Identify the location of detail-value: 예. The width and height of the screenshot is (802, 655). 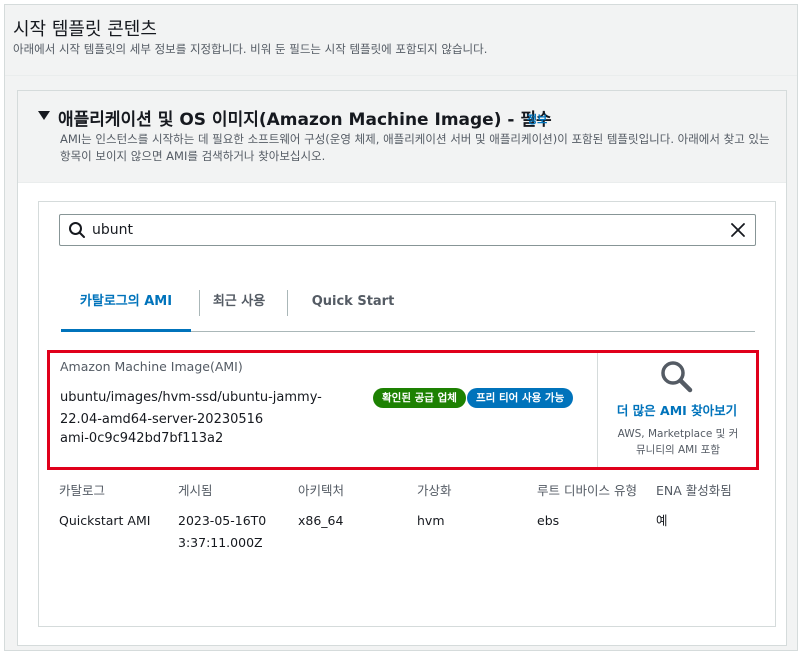
(662, 520).